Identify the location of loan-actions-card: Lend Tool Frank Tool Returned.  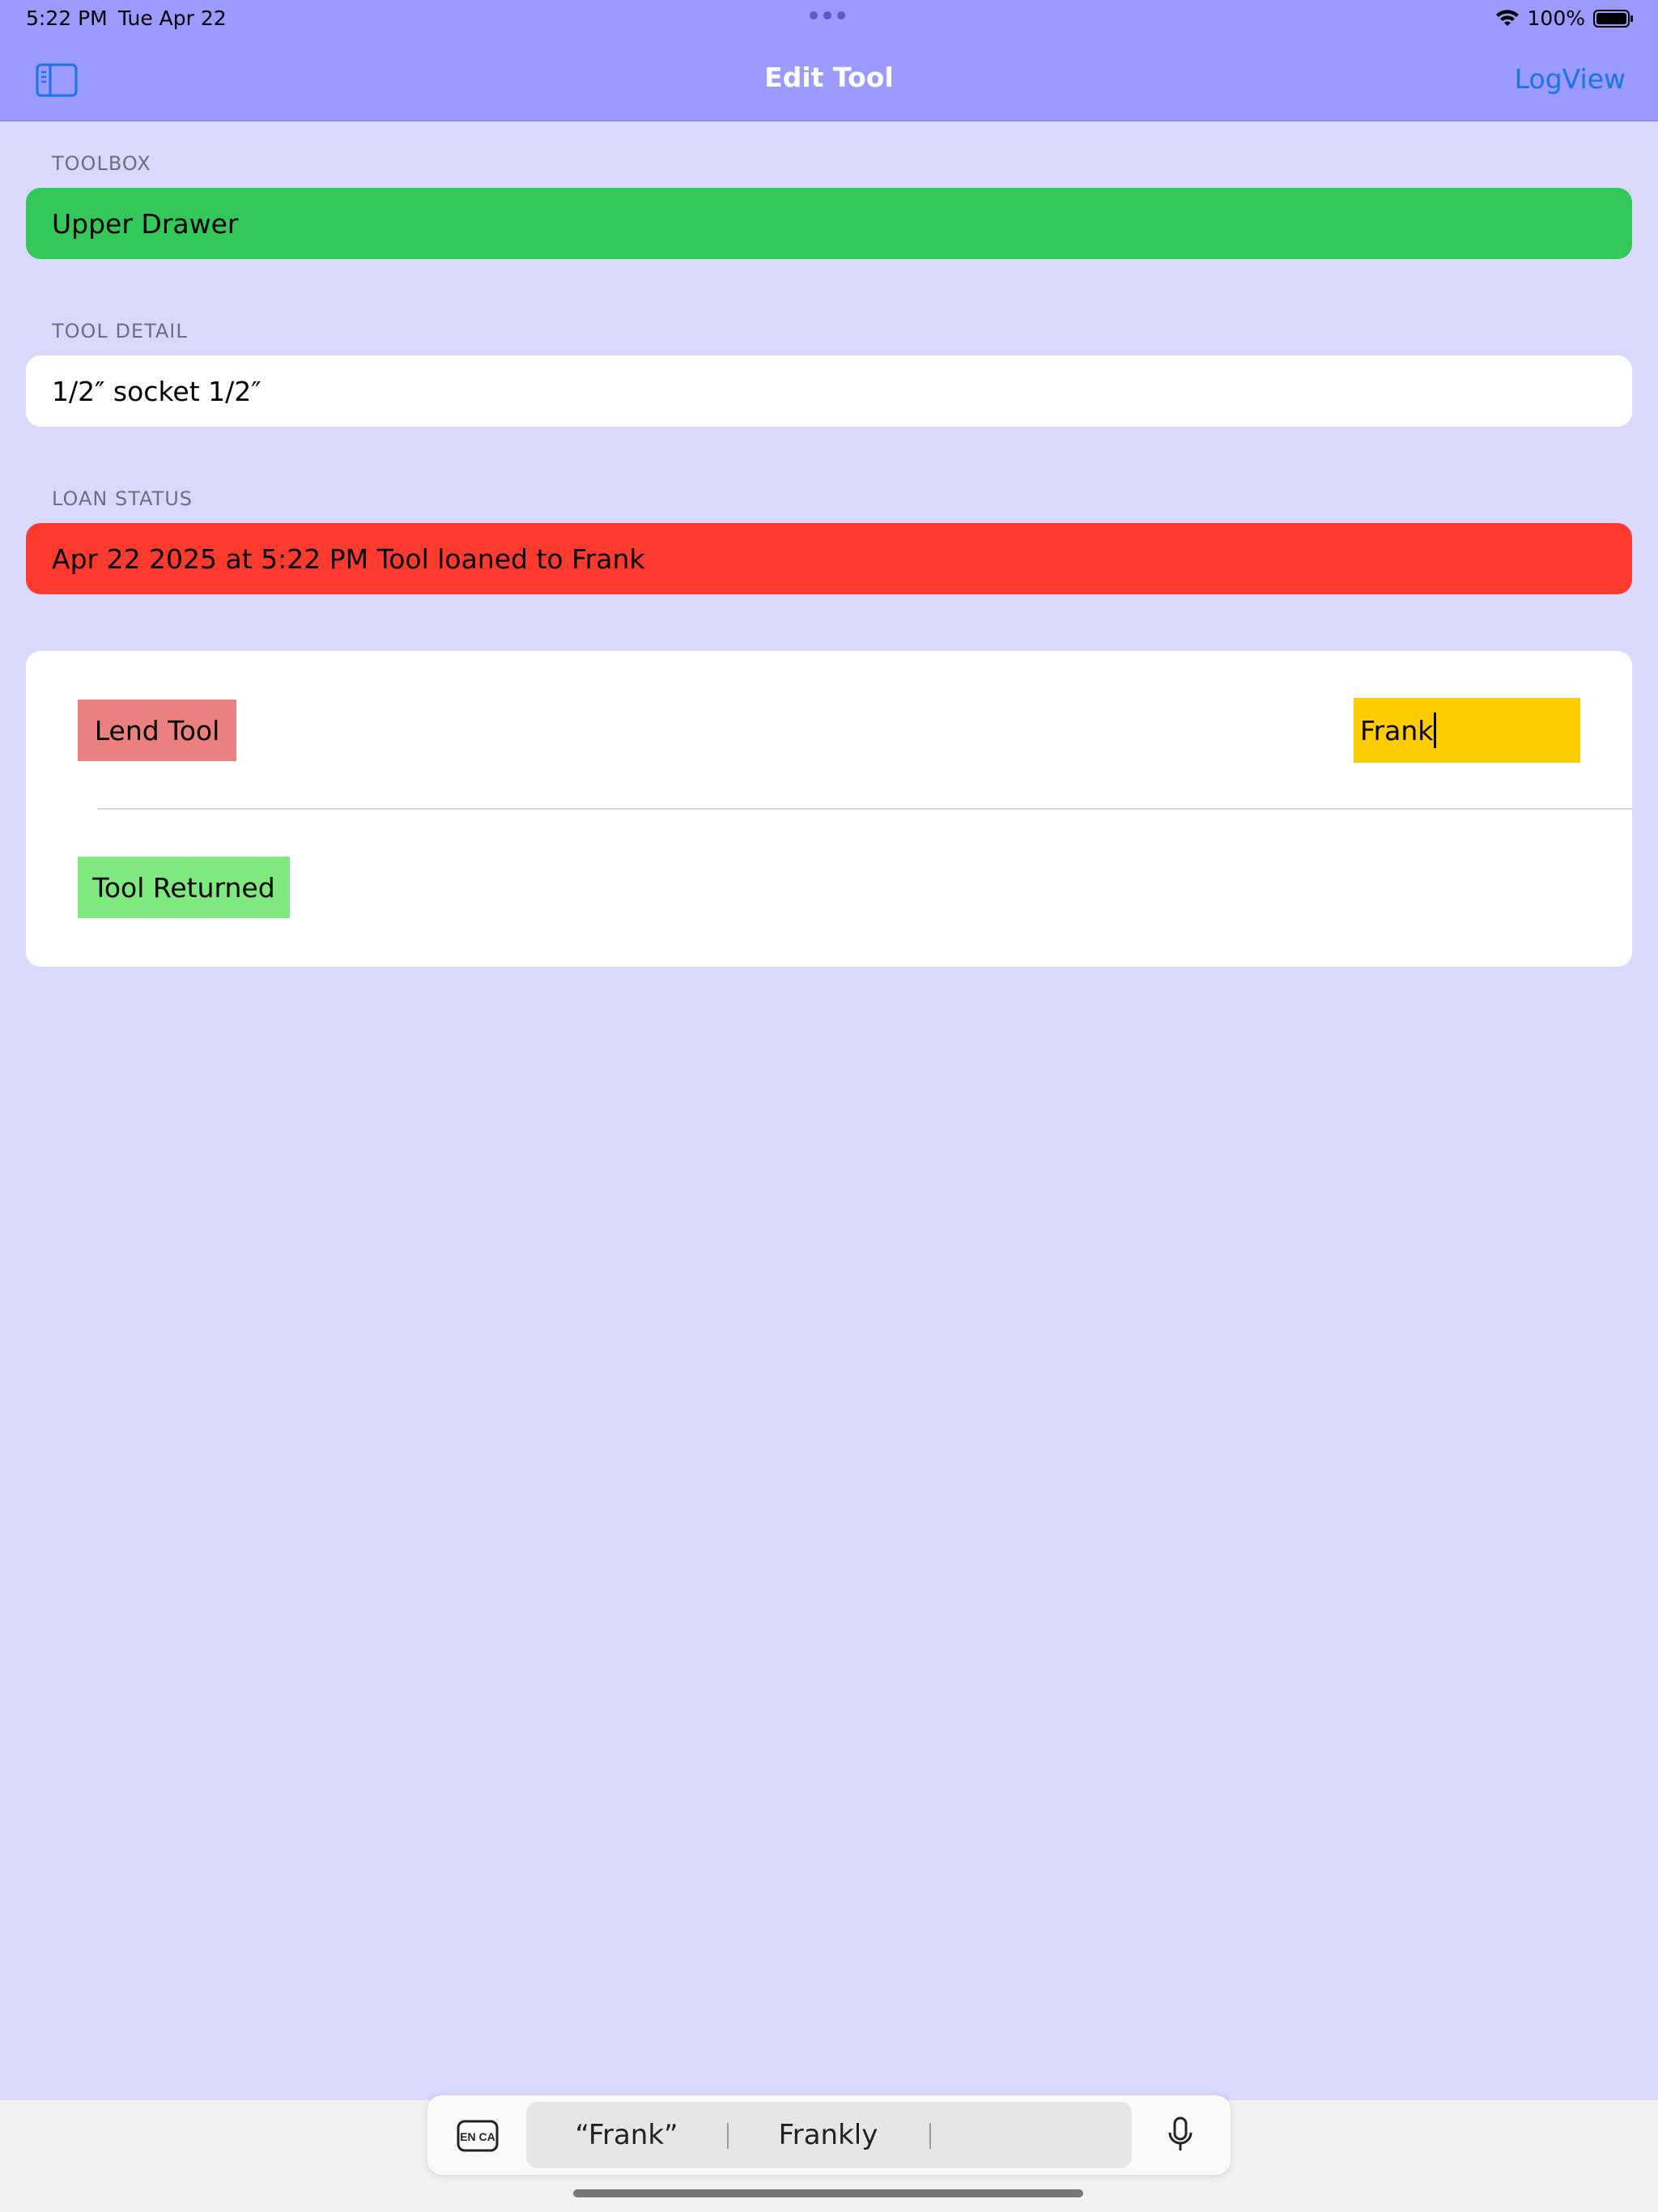
(829, 809).